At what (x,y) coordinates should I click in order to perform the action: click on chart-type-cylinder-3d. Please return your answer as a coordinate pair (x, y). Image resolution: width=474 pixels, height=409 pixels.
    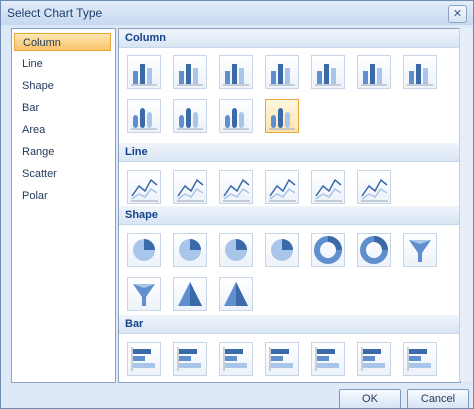
    Looking at the image, I should click on (282, 116).